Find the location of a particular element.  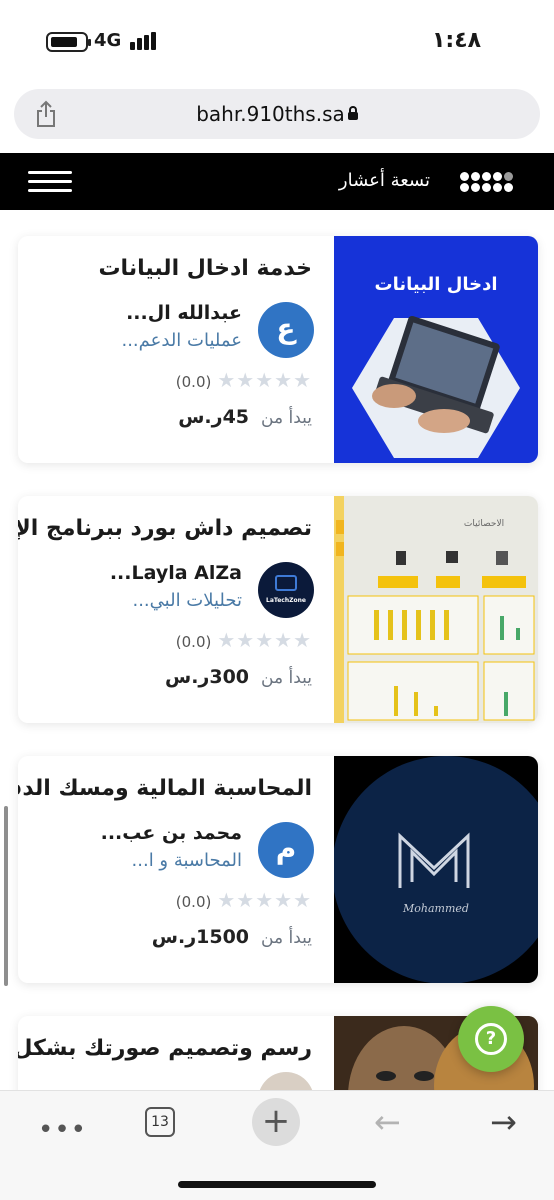

site-brand-name: تسعة أعشار is located at coordinates (384, 180).